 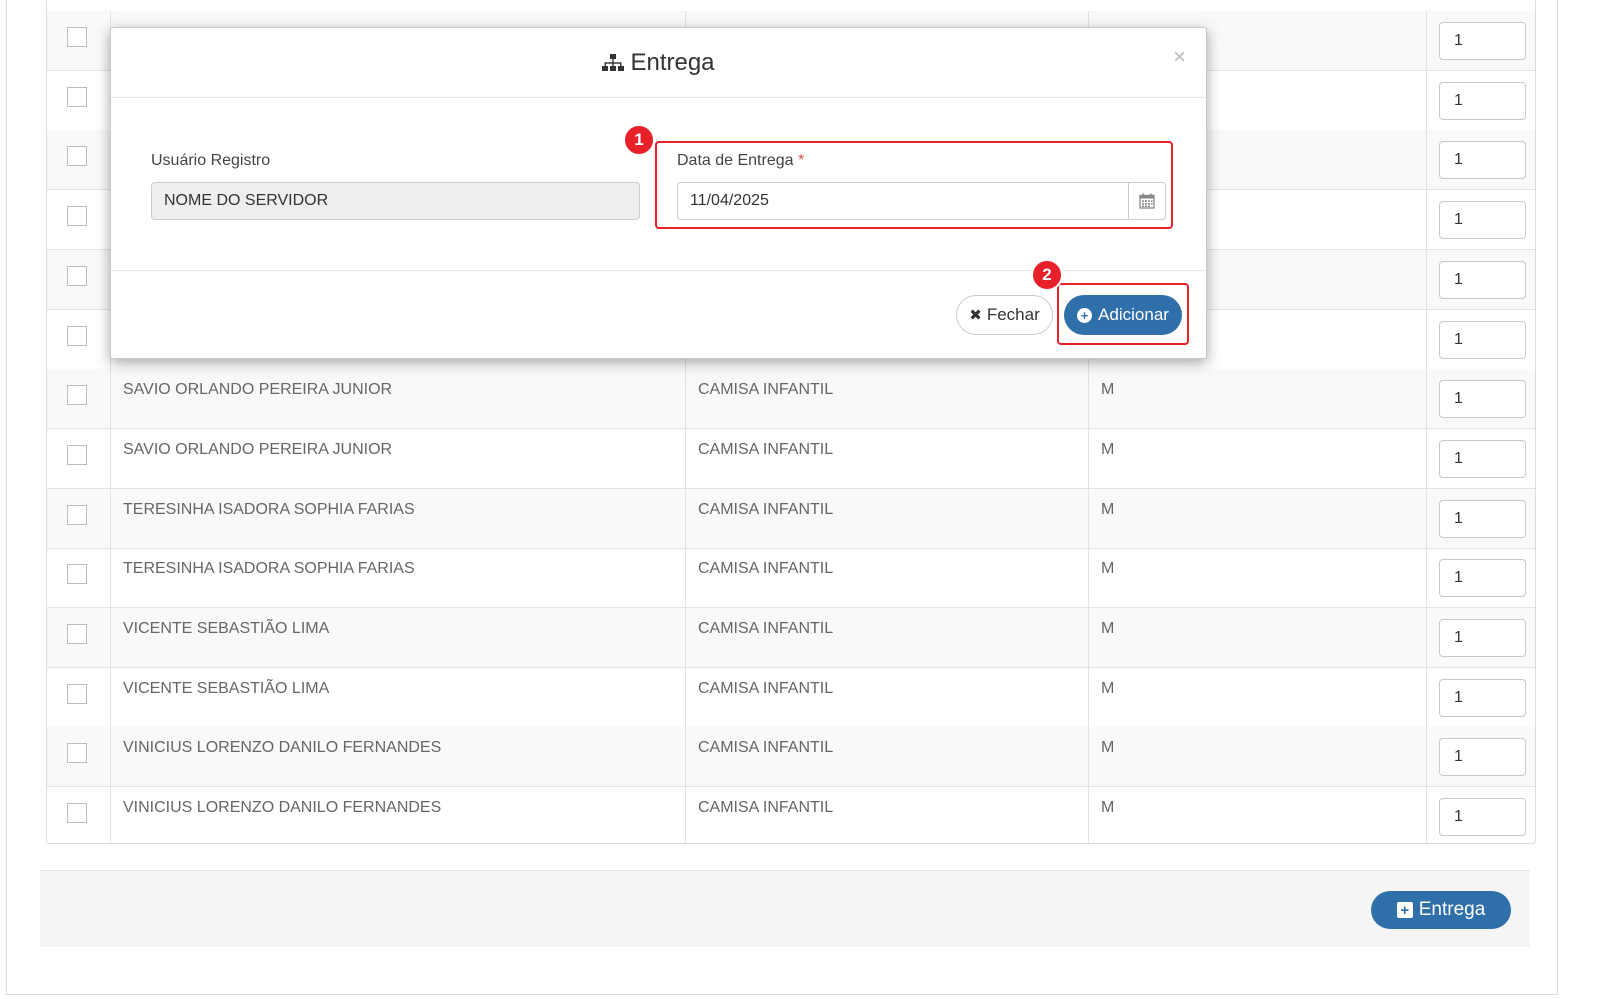 I want to click on highlight-data-entrega, so click(x=914, y=185).